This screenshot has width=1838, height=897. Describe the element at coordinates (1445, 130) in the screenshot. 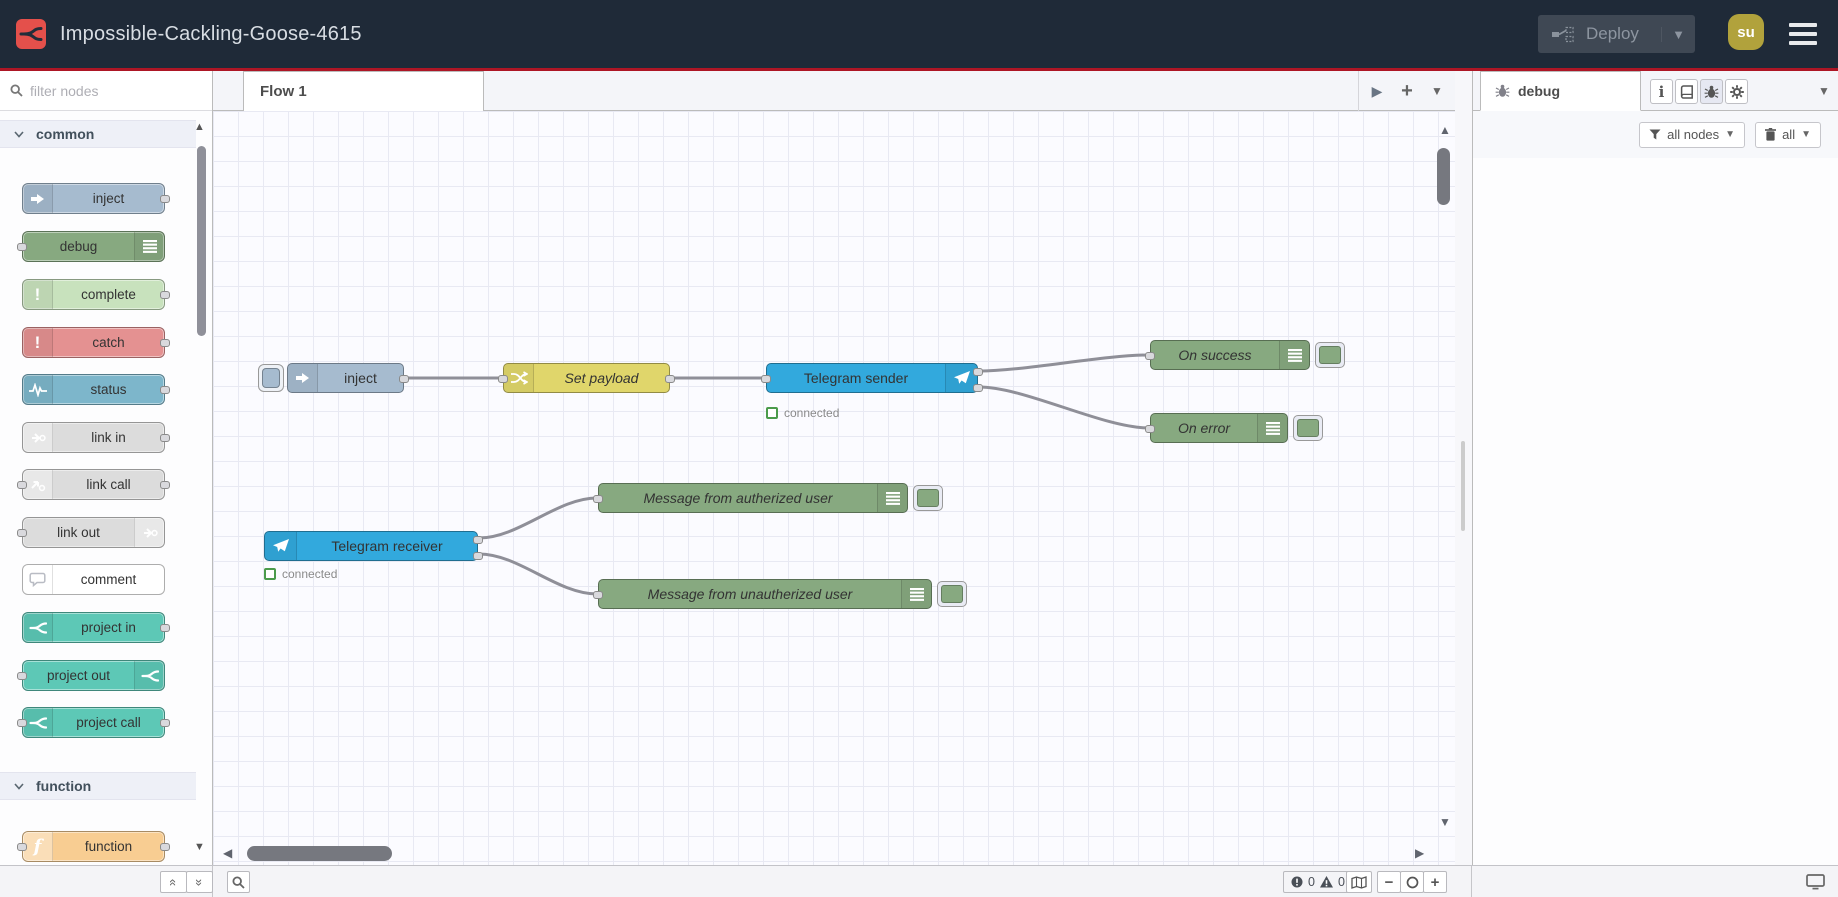

I see `canvas-scroll-up-icon: ▲` at that location.